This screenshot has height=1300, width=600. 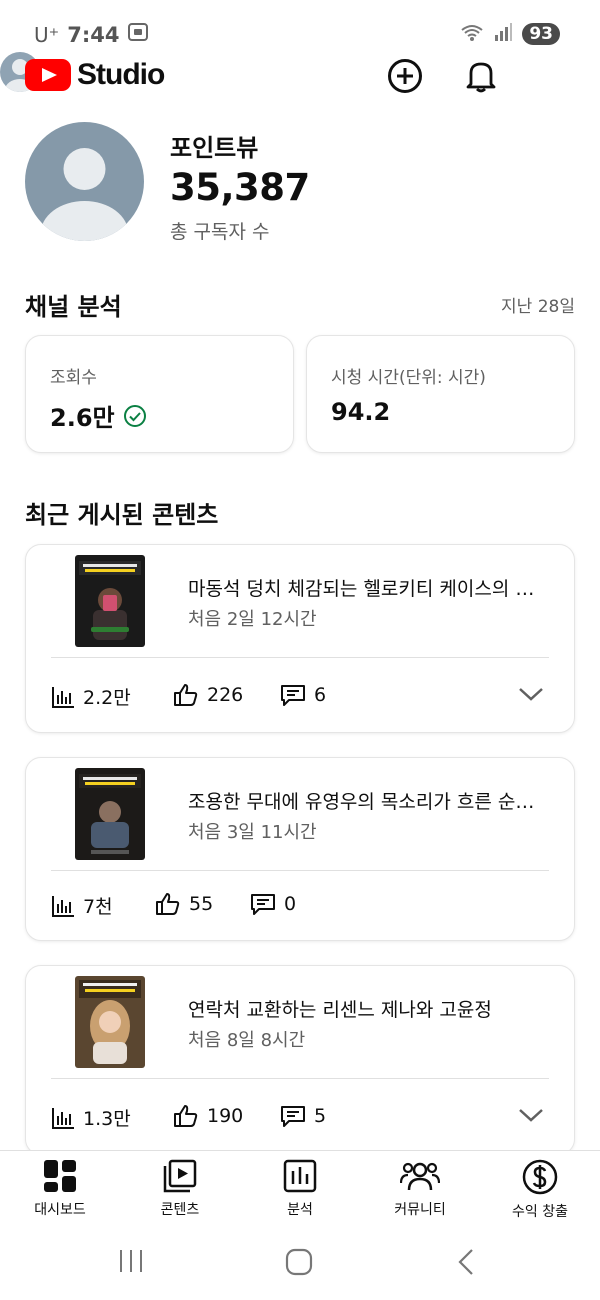 I want to click on subscriber-label: 총 구독자 수, so click(x=220, y=232).